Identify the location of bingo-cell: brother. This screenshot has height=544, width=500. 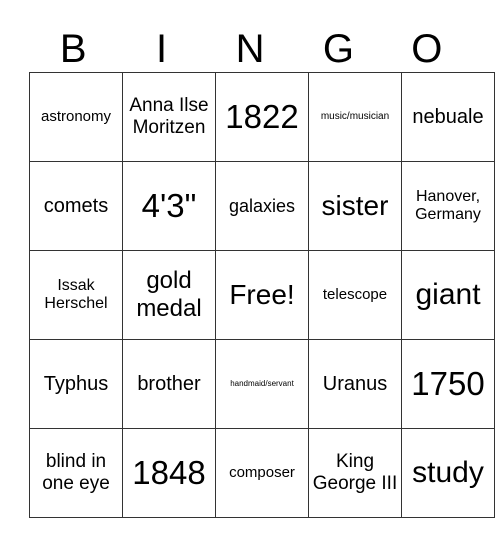
(169, 384).